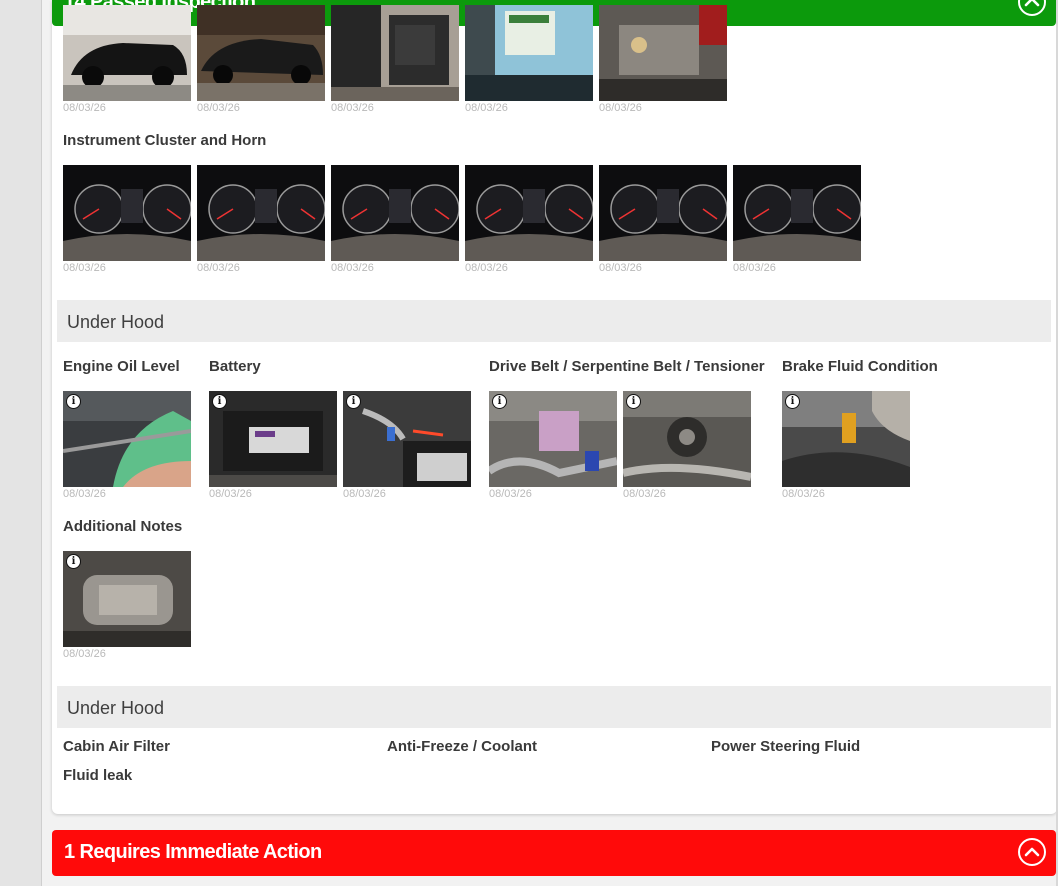  I want to click on brake-fluid-photo: i, so click(846, 439).